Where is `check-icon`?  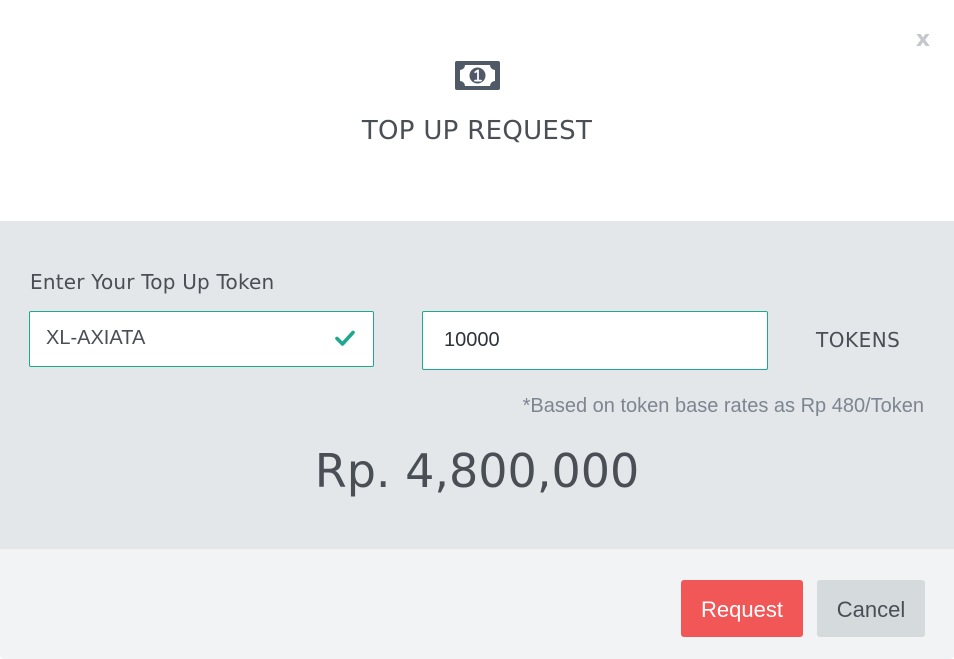
check-icon is located at coordinates (345, 338).